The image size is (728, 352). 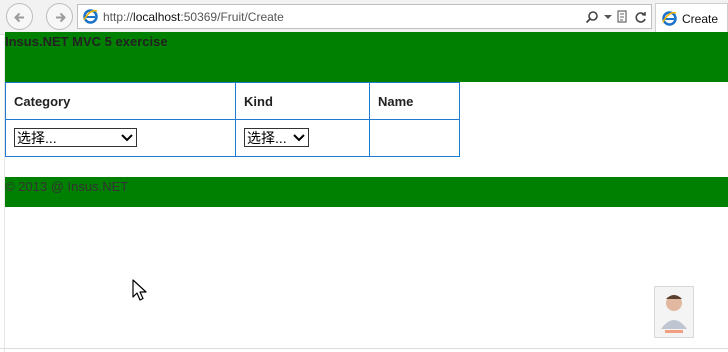 What do you see at coordinates (193, 17) in the screenshot?
I see `address-url: http://localhost:50369/Fruit/Create` at bounding box center [193, 17].